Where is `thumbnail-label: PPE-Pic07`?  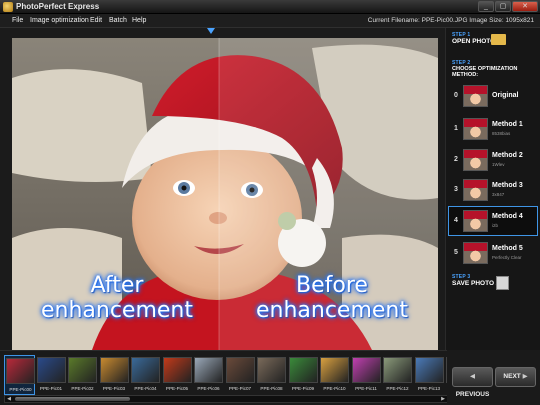
thumbnail-label: PPE-Pic07 is located at coordinates (240, 388).